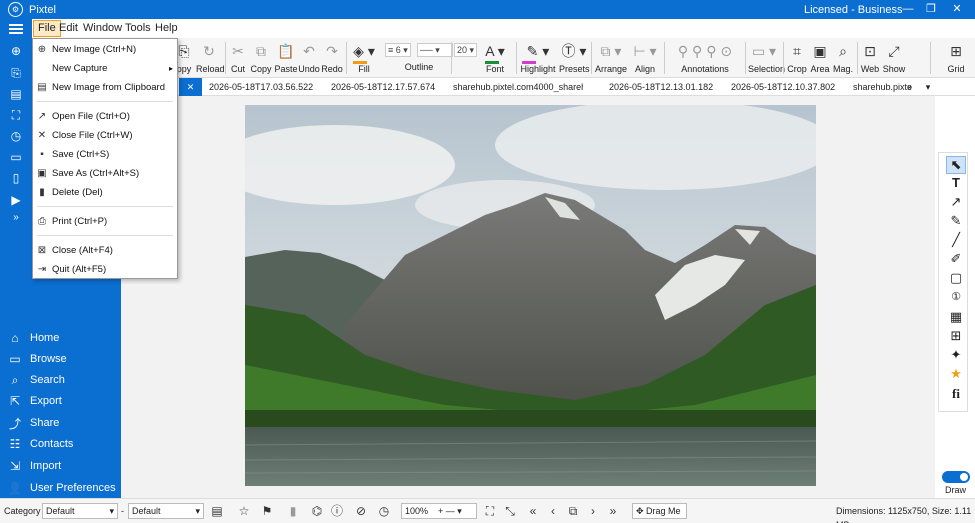 The image size is (975, 523). Describe the element at coordinates (611, 58) in the screenshot. I see `arrange-button: ⧉ ▾ Arrange` at that location.